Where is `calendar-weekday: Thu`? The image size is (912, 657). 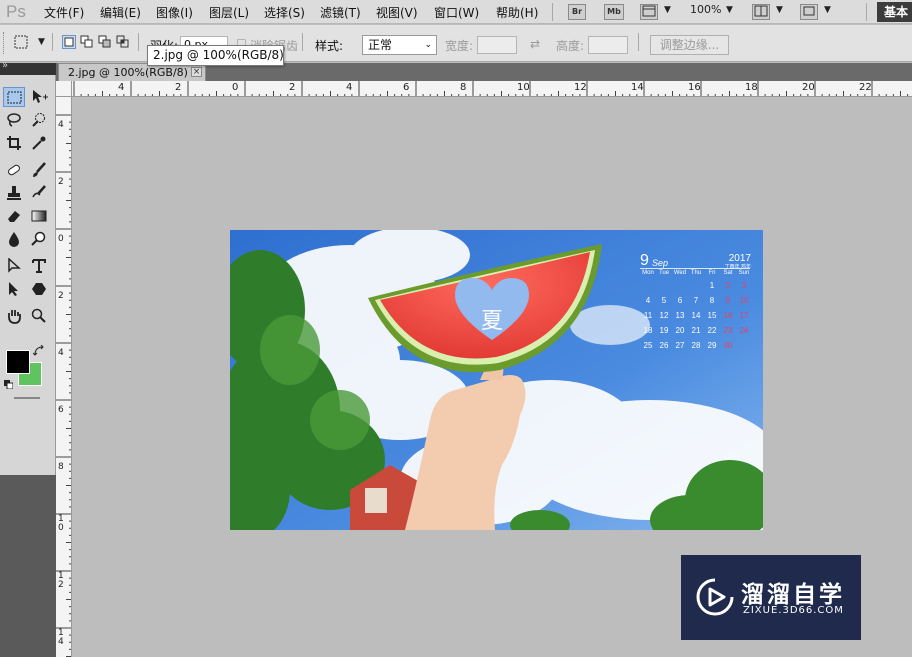
calendar-weekday: Thu is located at coordinates (696, 273).